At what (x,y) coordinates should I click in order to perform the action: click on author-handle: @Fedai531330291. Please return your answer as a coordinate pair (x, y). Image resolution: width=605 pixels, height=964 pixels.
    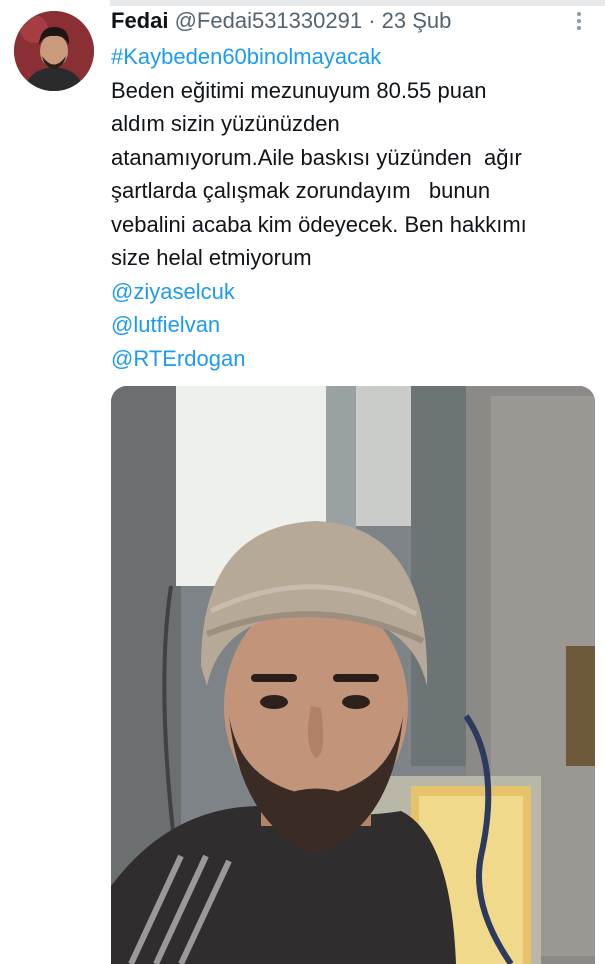
    Looking at the image, I should click on (268, 20).